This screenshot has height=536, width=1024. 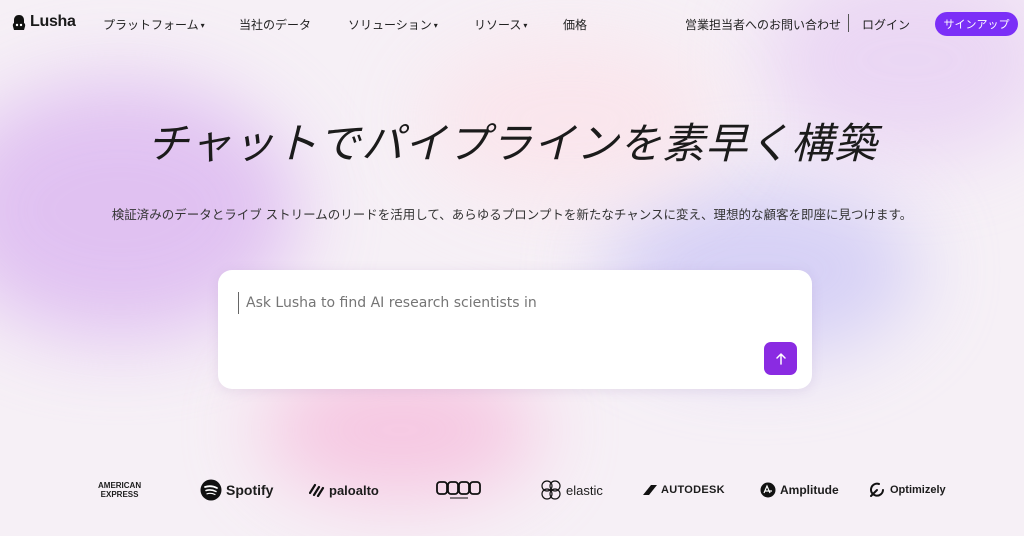 I want to click on nav-item-pricing-label: 価格, so click(x=575, y=25).